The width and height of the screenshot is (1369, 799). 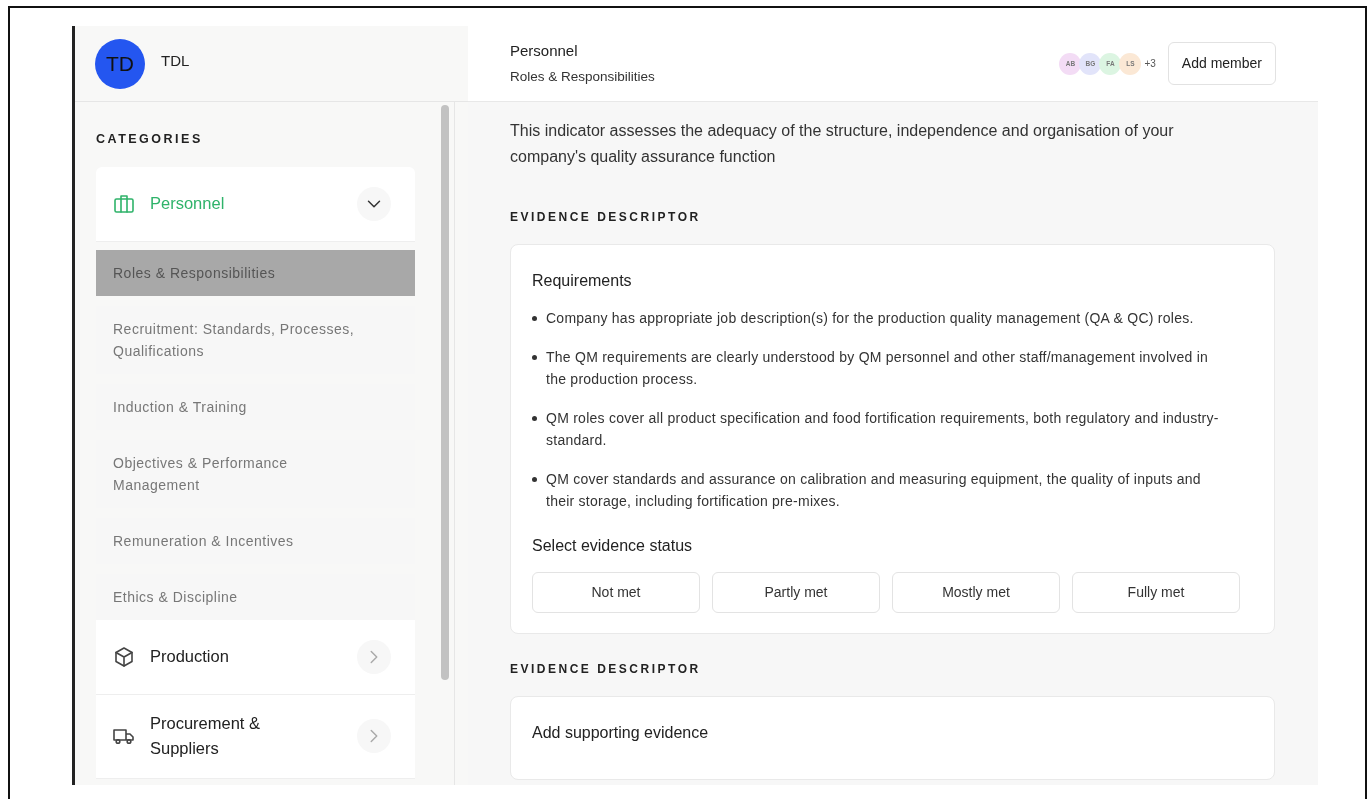 What do you see at coordinates (1150, 64) in the screenshot?
I see `member-count: +3` at bounding box center [1150, 64].